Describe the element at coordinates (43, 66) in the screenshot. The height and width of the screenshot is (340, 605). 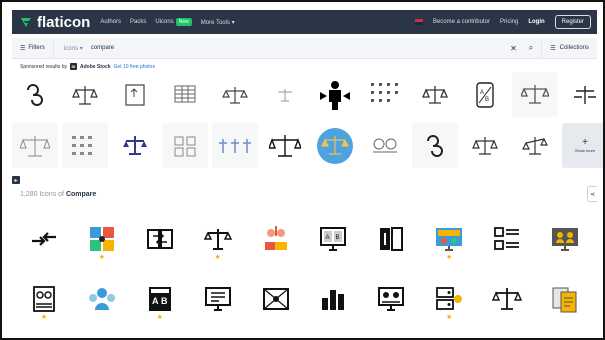
I see `sponsored-prefix: Sponsored results by` at that location.